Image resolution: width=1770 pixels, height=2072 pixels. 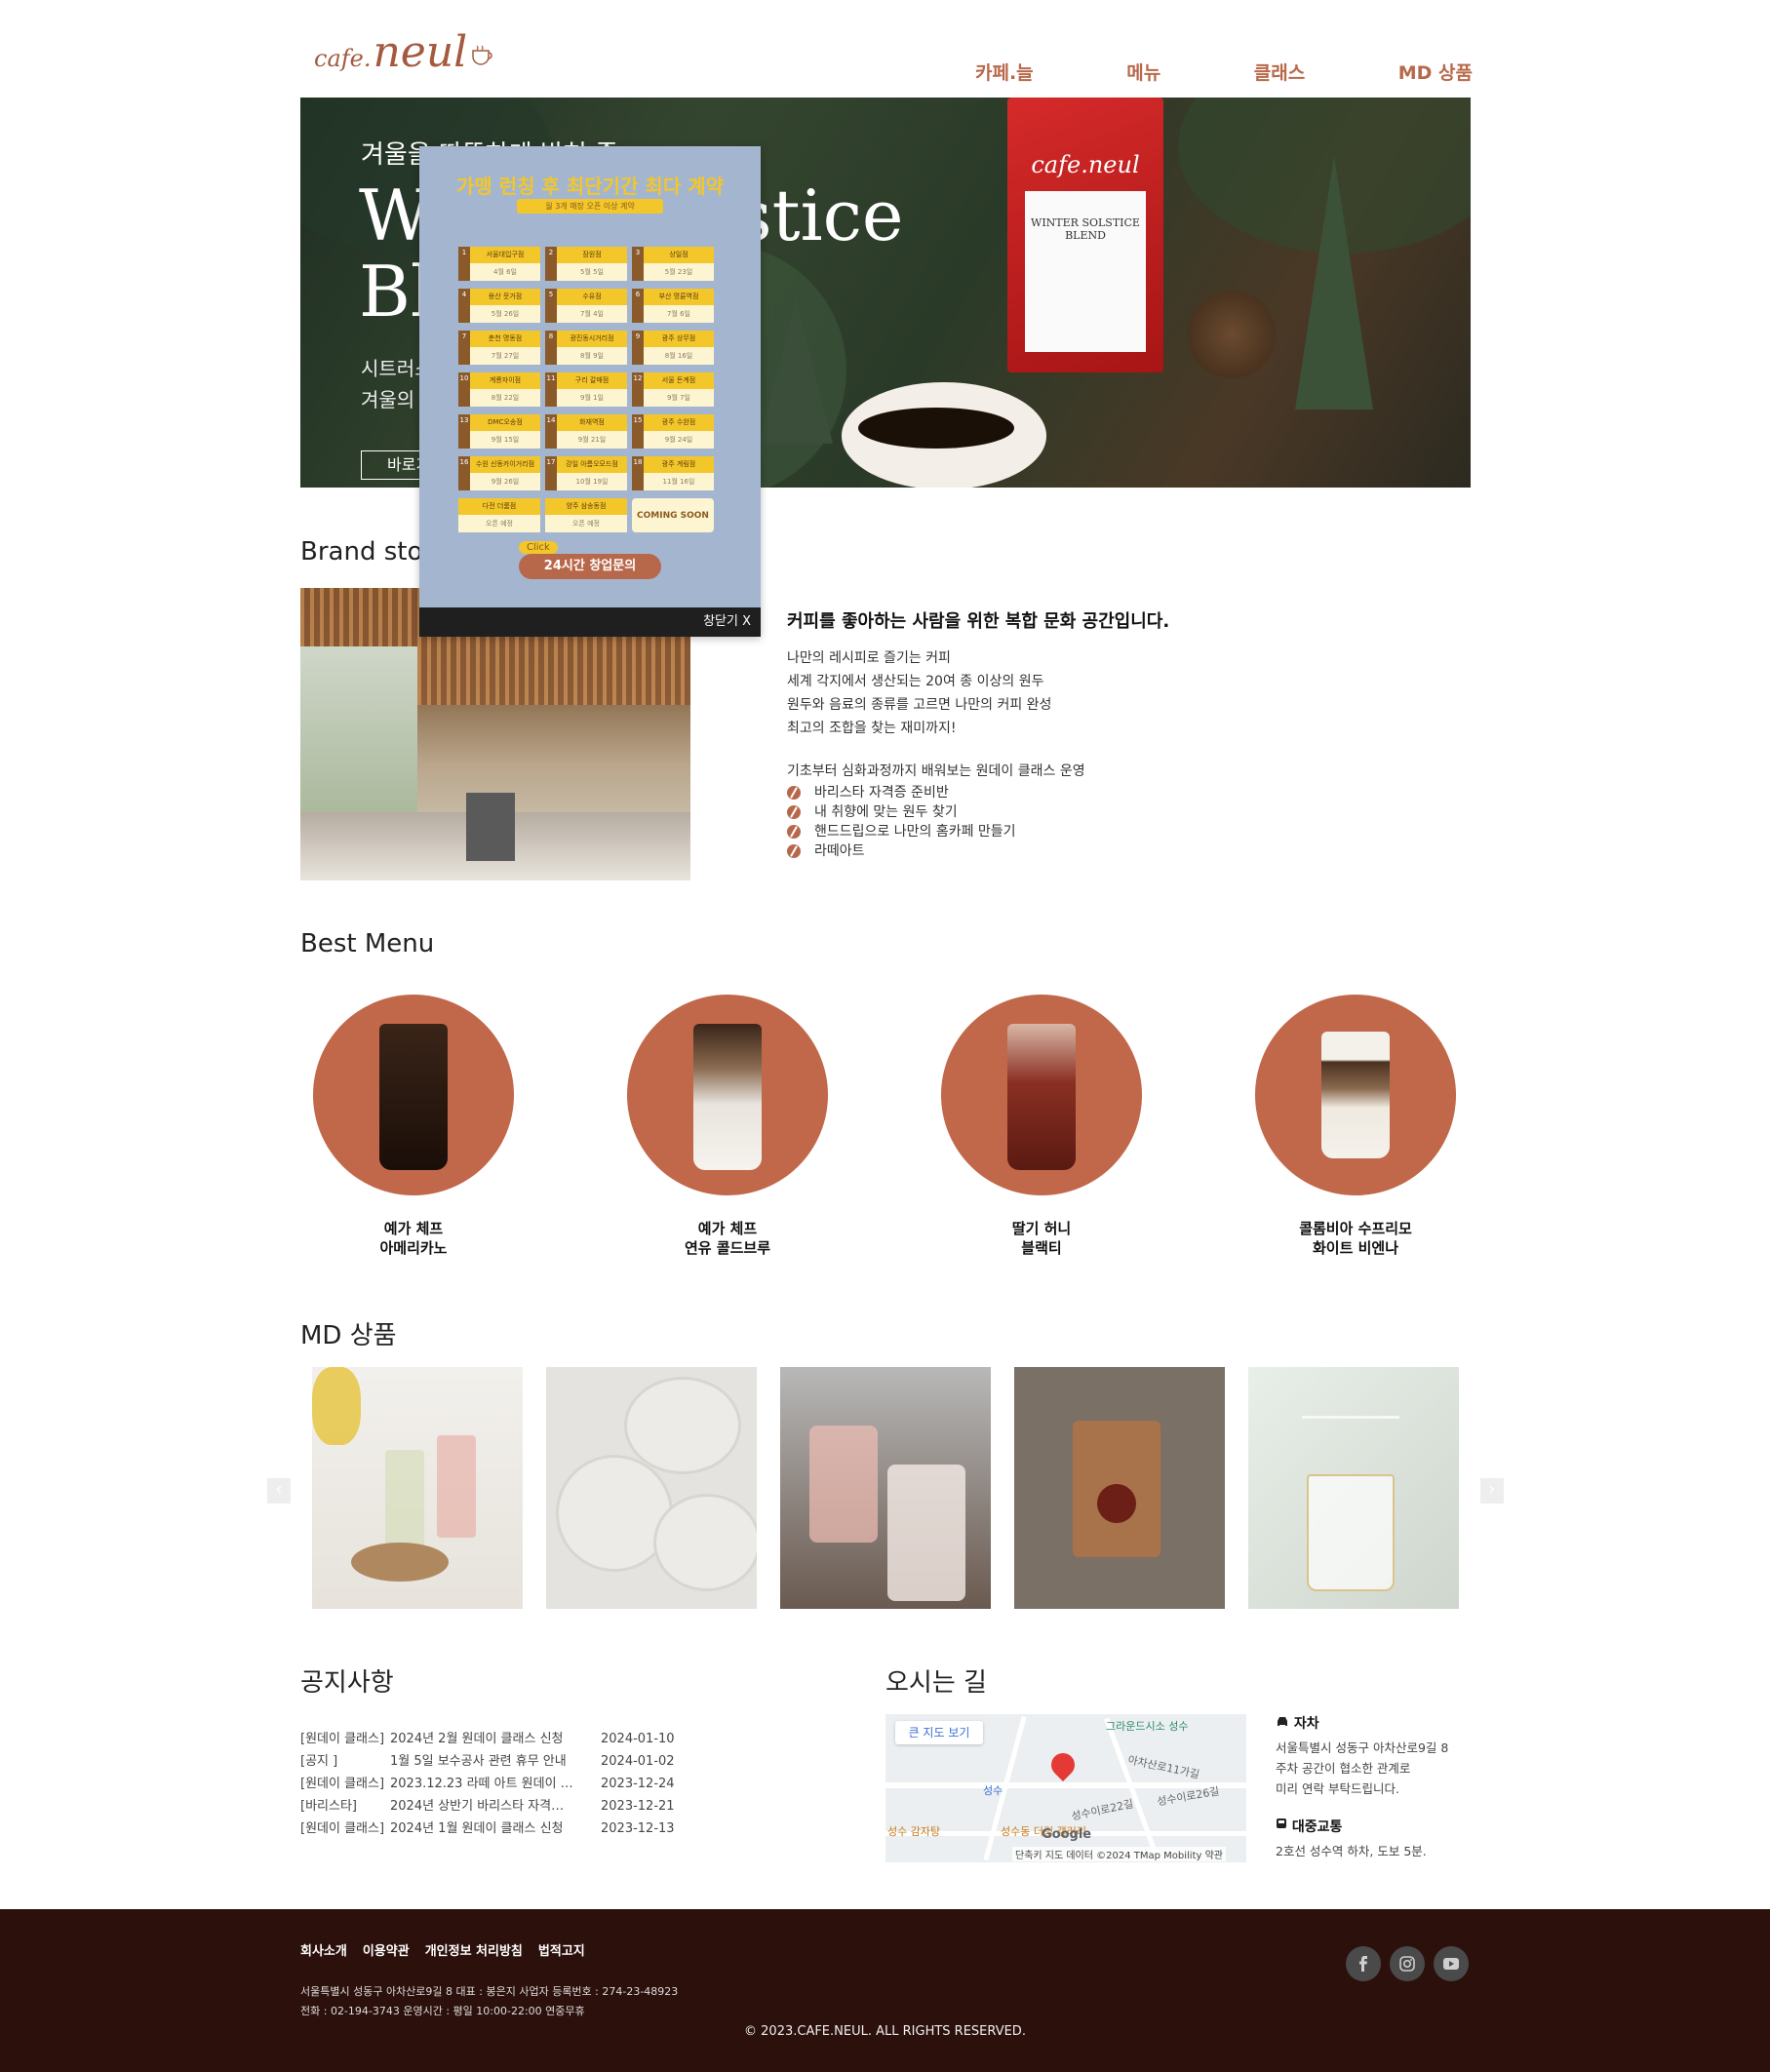 What do you see at coordinates (872, 728) in the screenshot?
I see `brand-line: 최고의 조합을 찾는 재미까지!` at bounding box center [872, 728].